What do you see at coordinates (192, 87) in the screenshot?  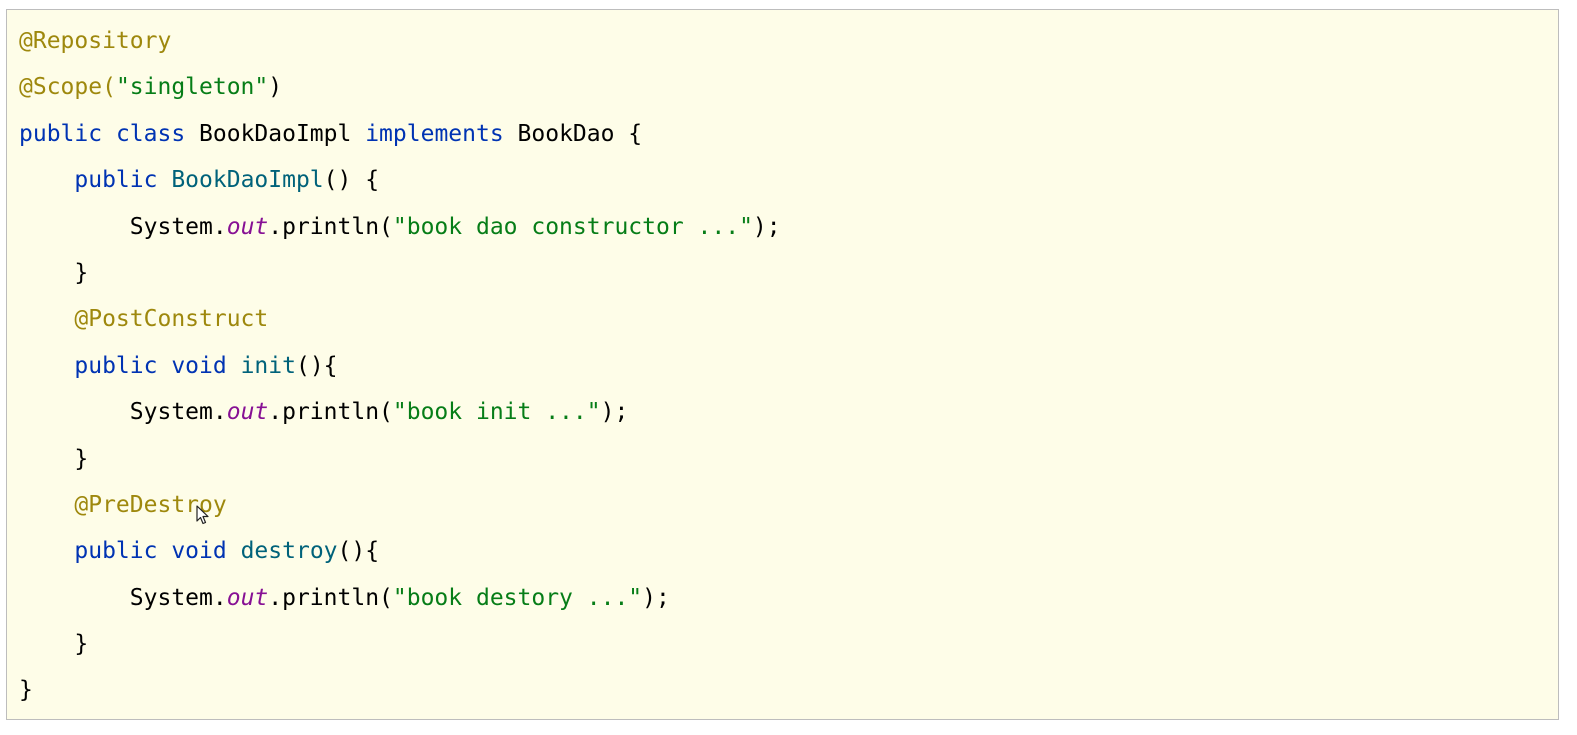 I see `code-token: "singleton"` at bounding box center [192, 87].